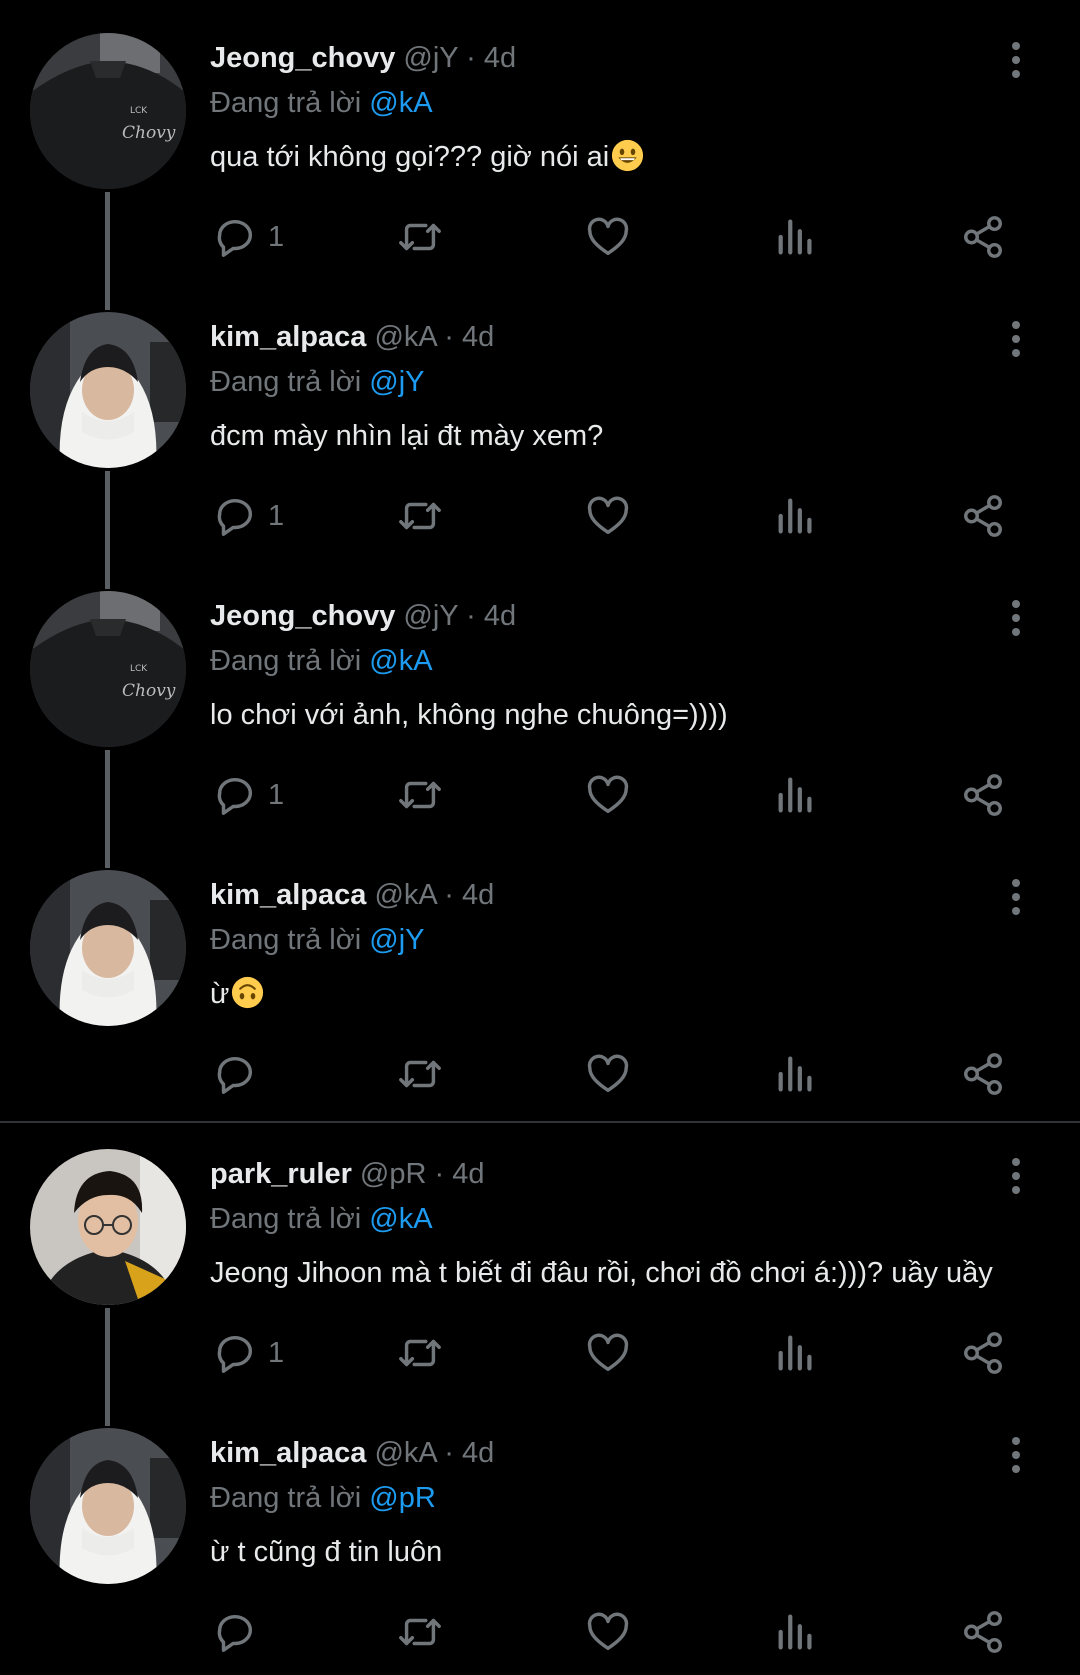 The image size is (1080, 1675). I want to click on reply-mention: @pR, so click(402, 1498).